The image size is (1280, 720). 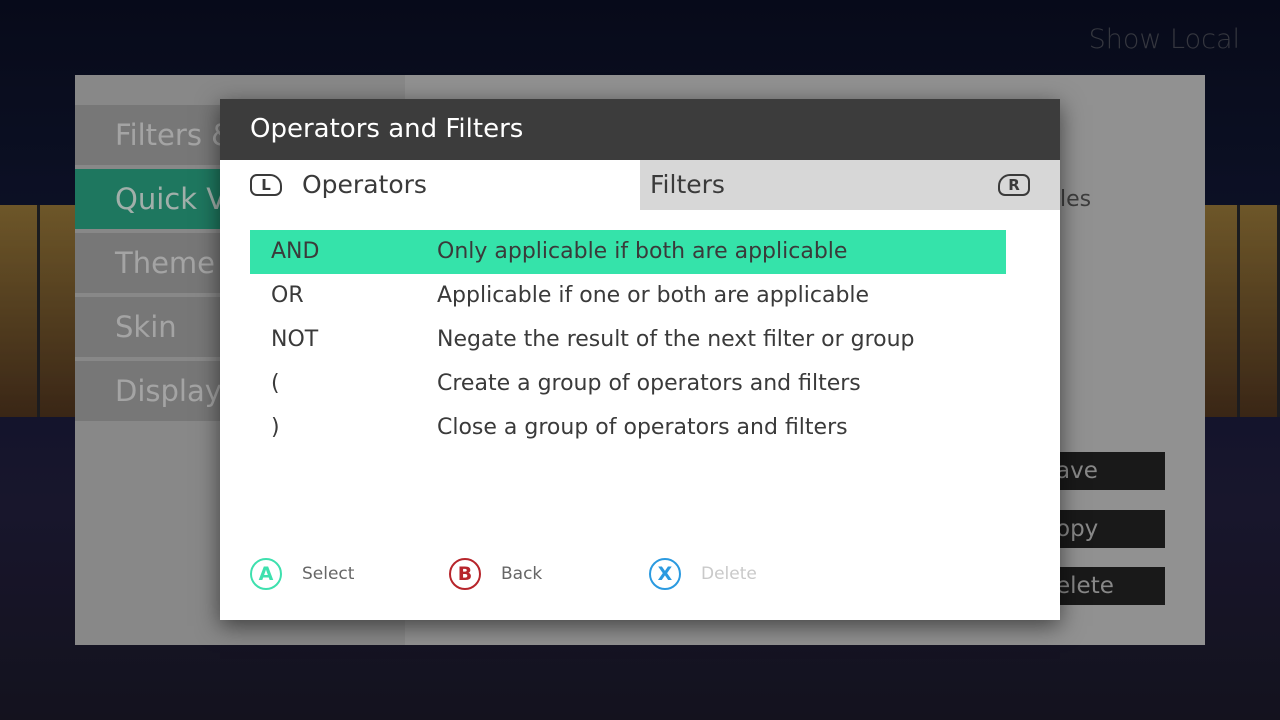 What do you see at coordinates (850, 185) in the screenshot?
I see `tab-filters: Filters R` at bounding box center [850, 185].